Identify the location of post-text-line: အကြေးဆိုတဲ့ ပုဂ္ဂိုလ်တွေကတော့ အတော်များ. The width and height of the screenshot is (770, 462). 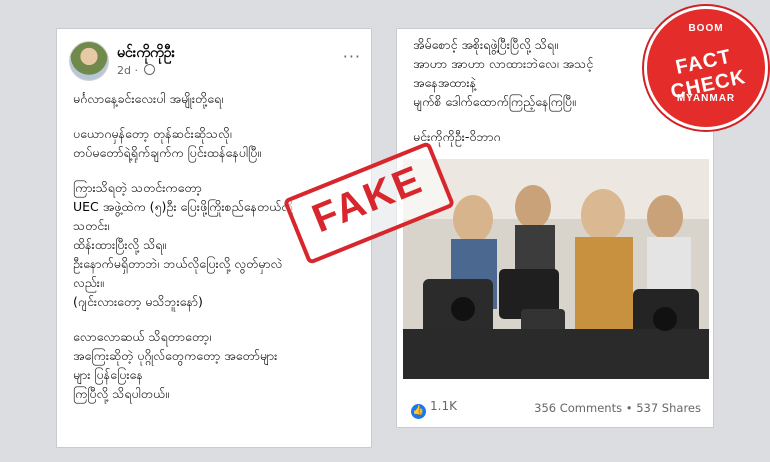
(175, 355).